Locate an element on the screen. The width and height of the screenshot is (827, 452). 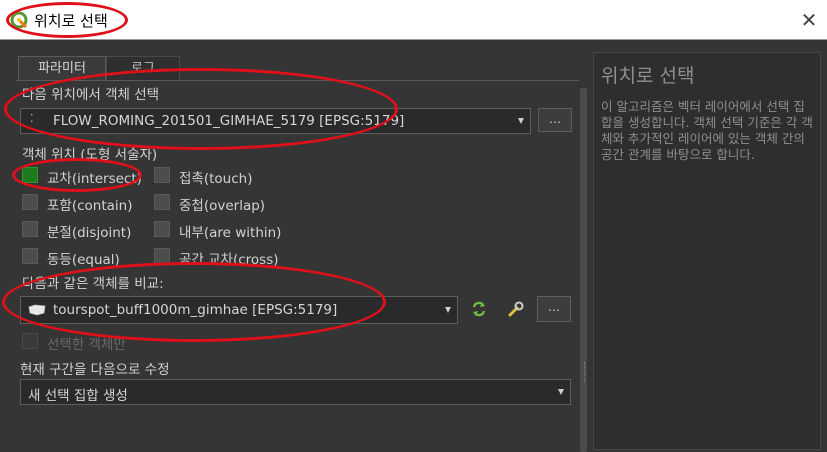
modify-selection-combo: 새 선택 집합 생성 is located at coordinates (295, 392).